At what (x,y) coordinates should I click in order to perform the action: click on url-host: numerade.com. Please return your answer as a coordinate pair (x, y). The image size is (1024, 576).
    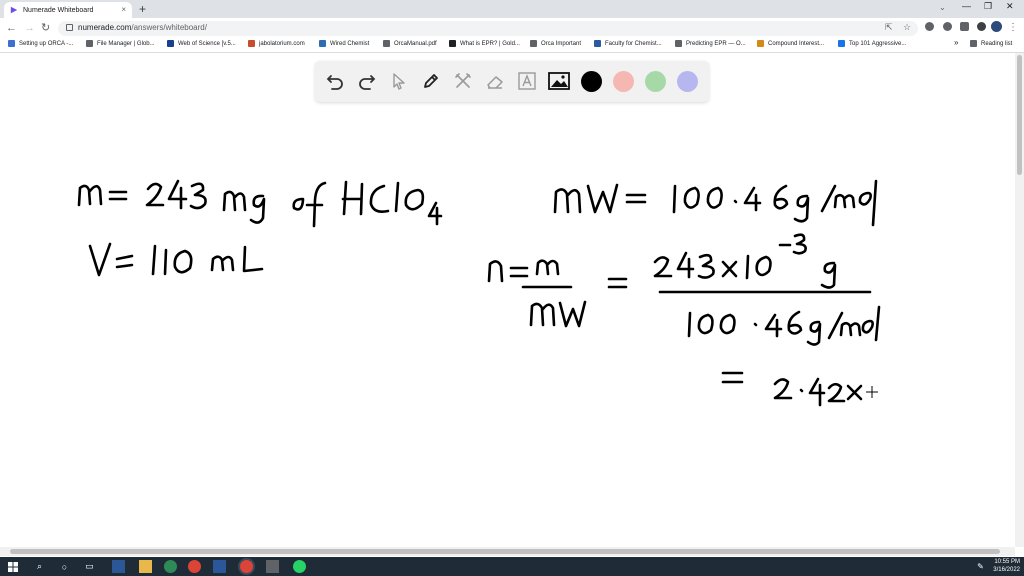
    Looking at the image, I should click on (105, 27).